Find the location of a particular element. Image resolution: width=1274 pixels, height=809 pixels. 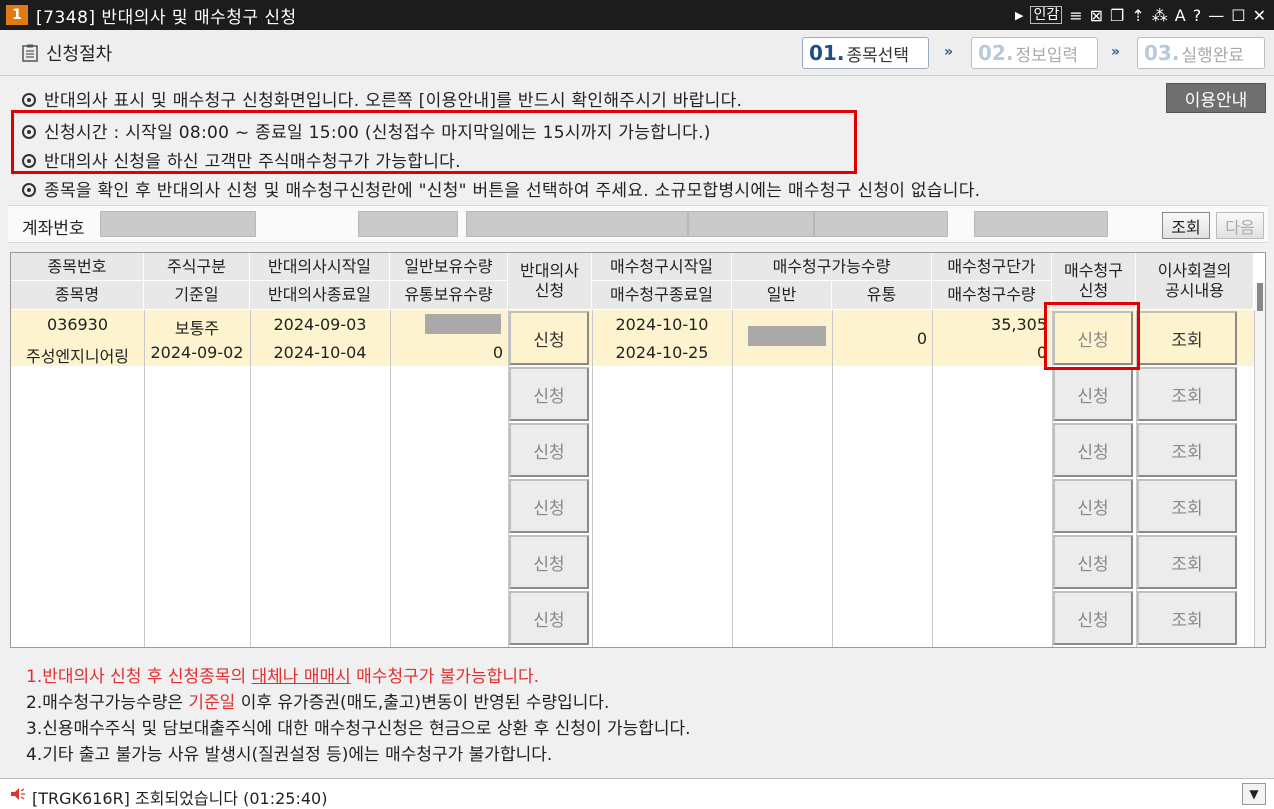

header-dist-hold: 유통보유수량 is located at coordinates (449, 295).